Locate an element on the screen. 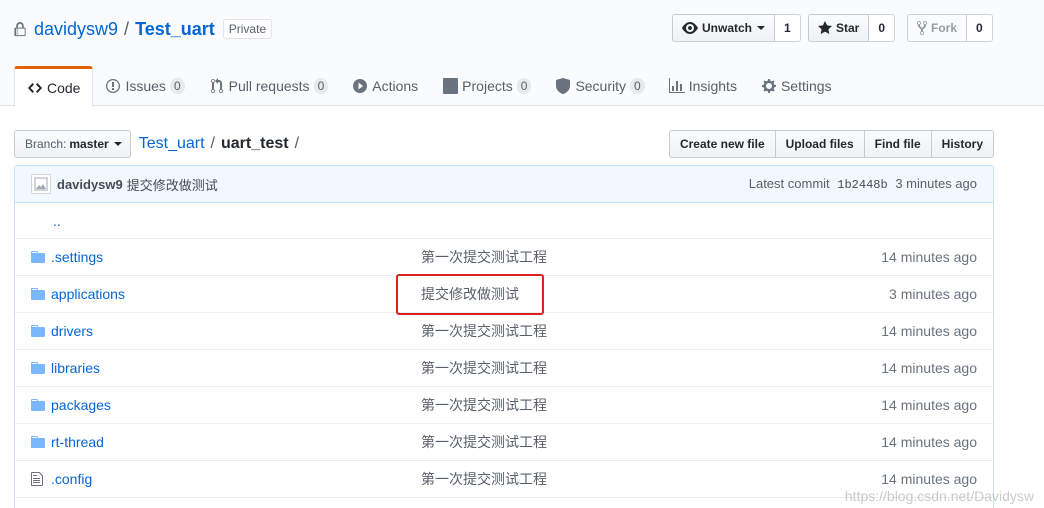 The height and width of the screenshot is (508, 1044). tab-pull-requests: Pull requests 0 is located at coordinates (269, 86).